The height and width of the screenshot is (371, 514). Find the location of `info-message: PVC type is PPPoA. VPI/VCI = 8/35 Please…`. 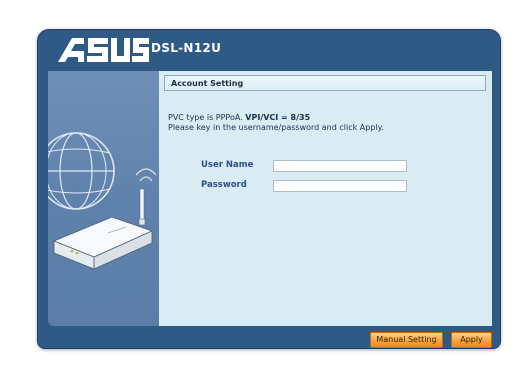

info-message: PVC type is PPPoA. VPI/VCI = 8/35 Please… is located at coordinates (328, 123).